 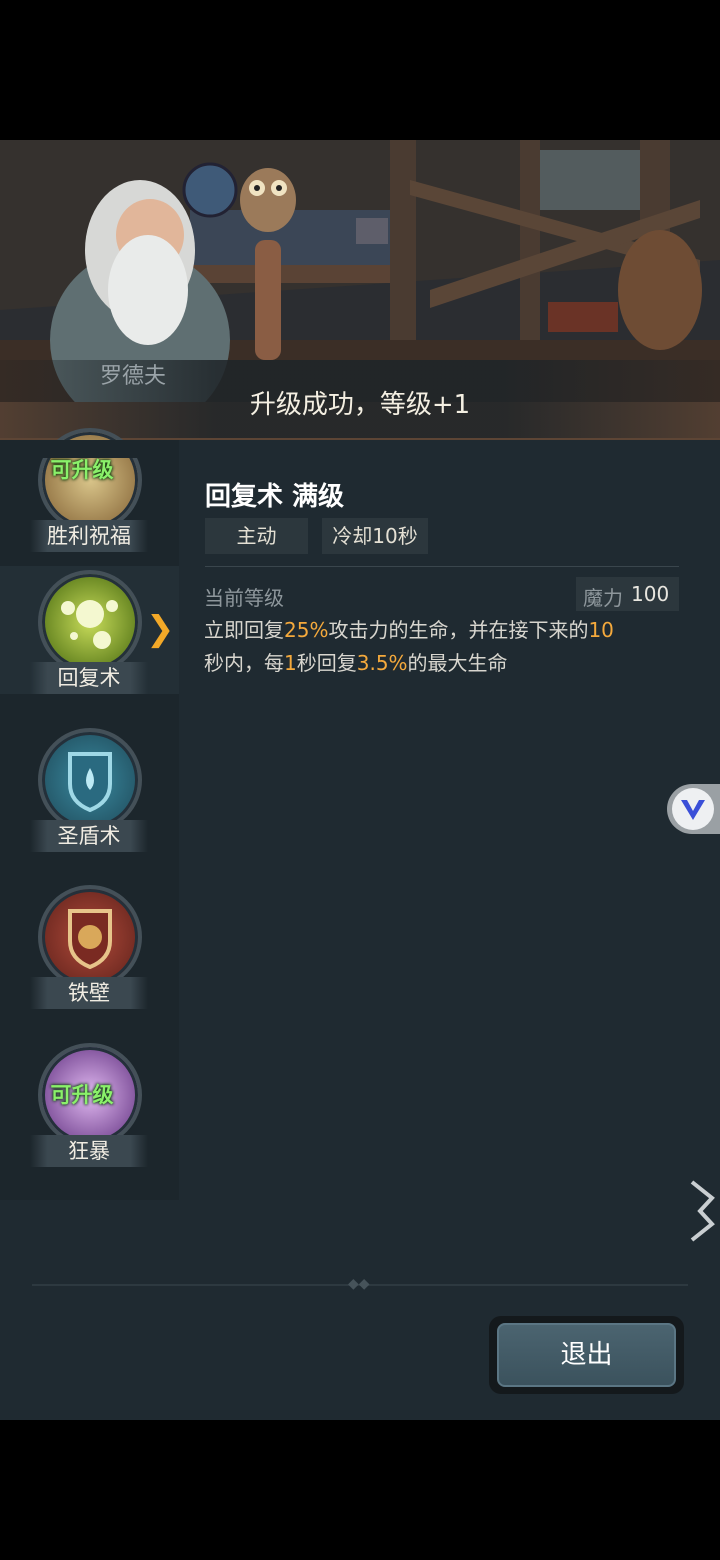 What do you see at coordinates (89, 836) in the screenshot?
I see `skill-label: 圣盾术` at bounding box center [89, 836].